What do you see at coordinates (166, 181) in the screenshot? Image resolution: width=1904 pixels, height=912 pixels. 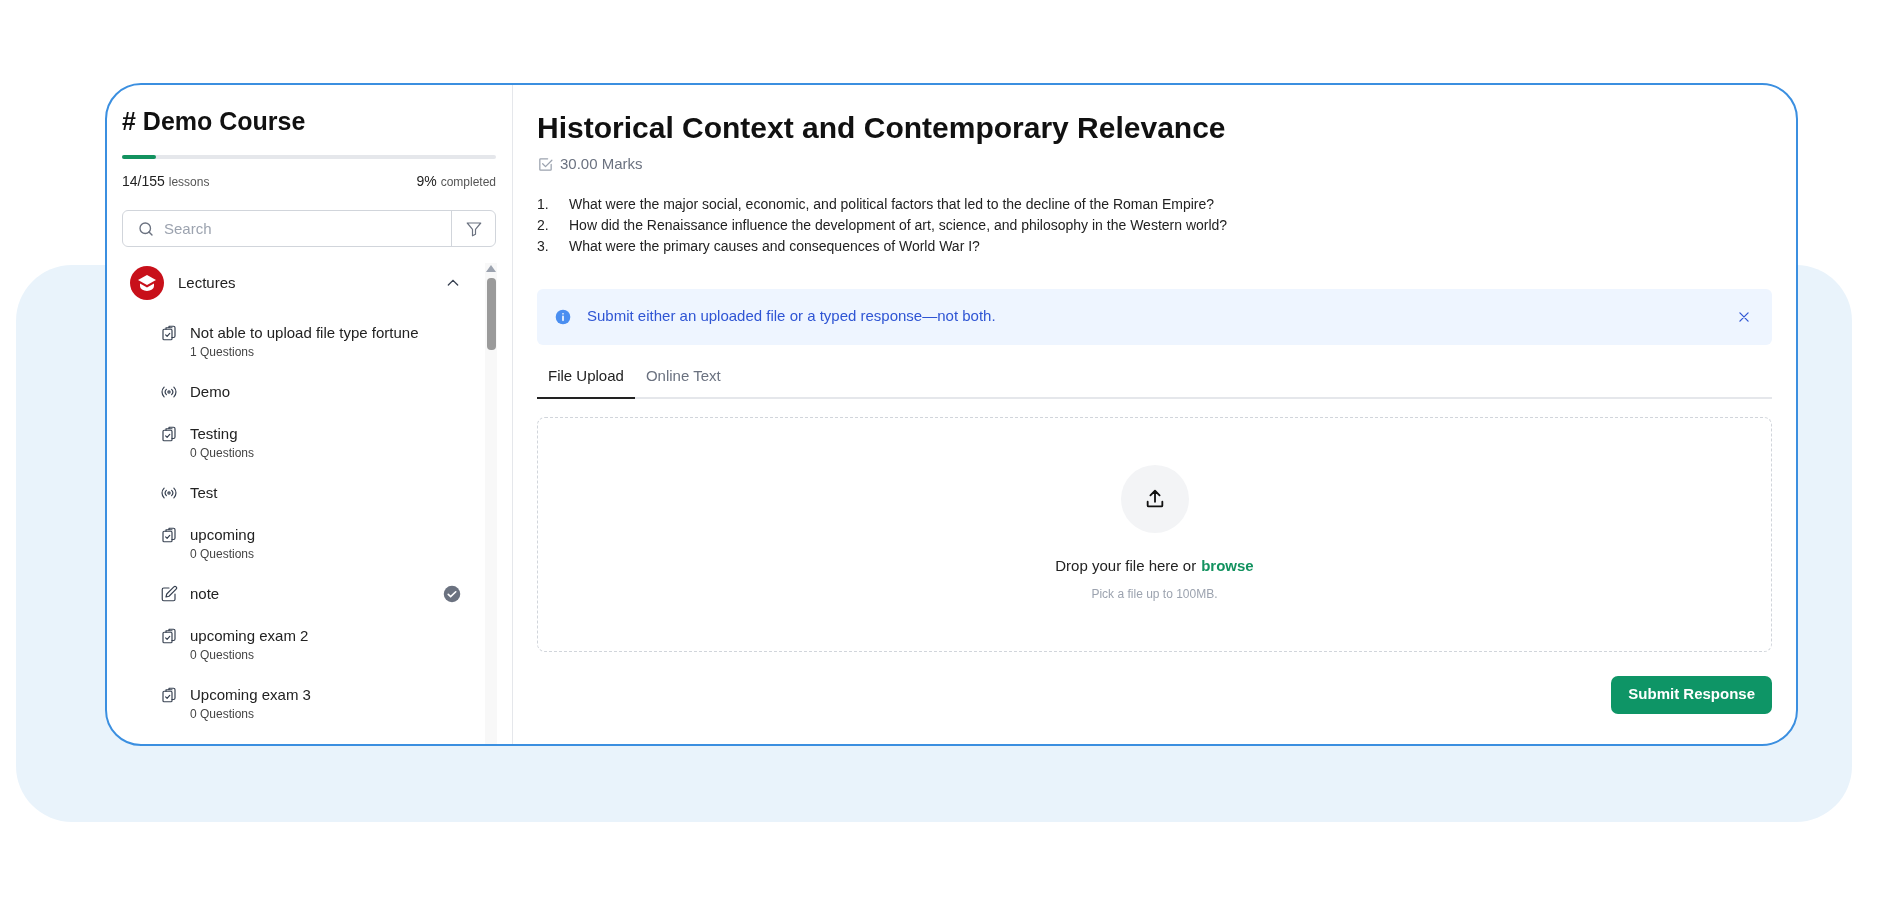 I see `lessons-count: 14/155 lessons` at bounding box center [166, 181].